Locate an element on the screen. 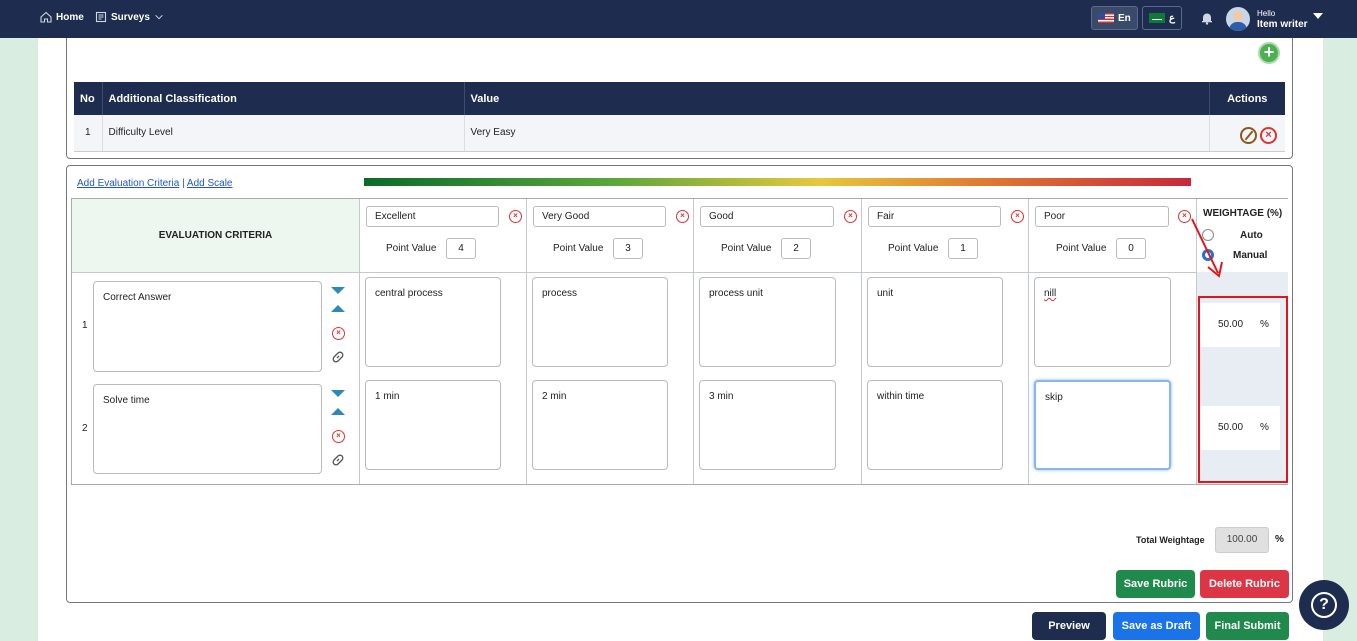 The image size is (1357, 641). table-row: 1 Difficulty Level Very Easy × is located at coordinates (679, 133).